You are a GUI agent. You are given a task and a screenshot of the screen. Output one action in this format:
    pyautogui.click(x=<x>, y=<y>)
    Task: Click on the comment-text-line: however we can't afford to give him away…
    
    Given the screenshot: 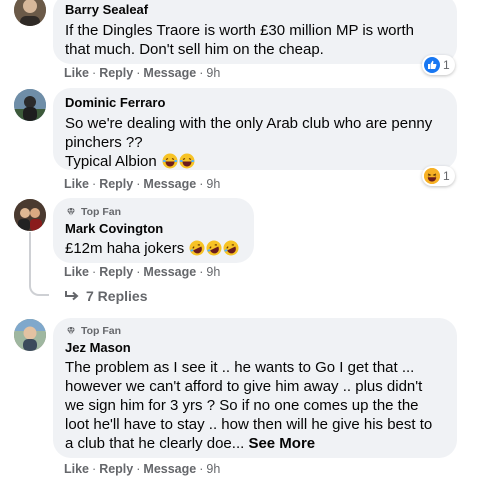 What is the action you would take?
    pyautogui.click(x=244, y=386)
    